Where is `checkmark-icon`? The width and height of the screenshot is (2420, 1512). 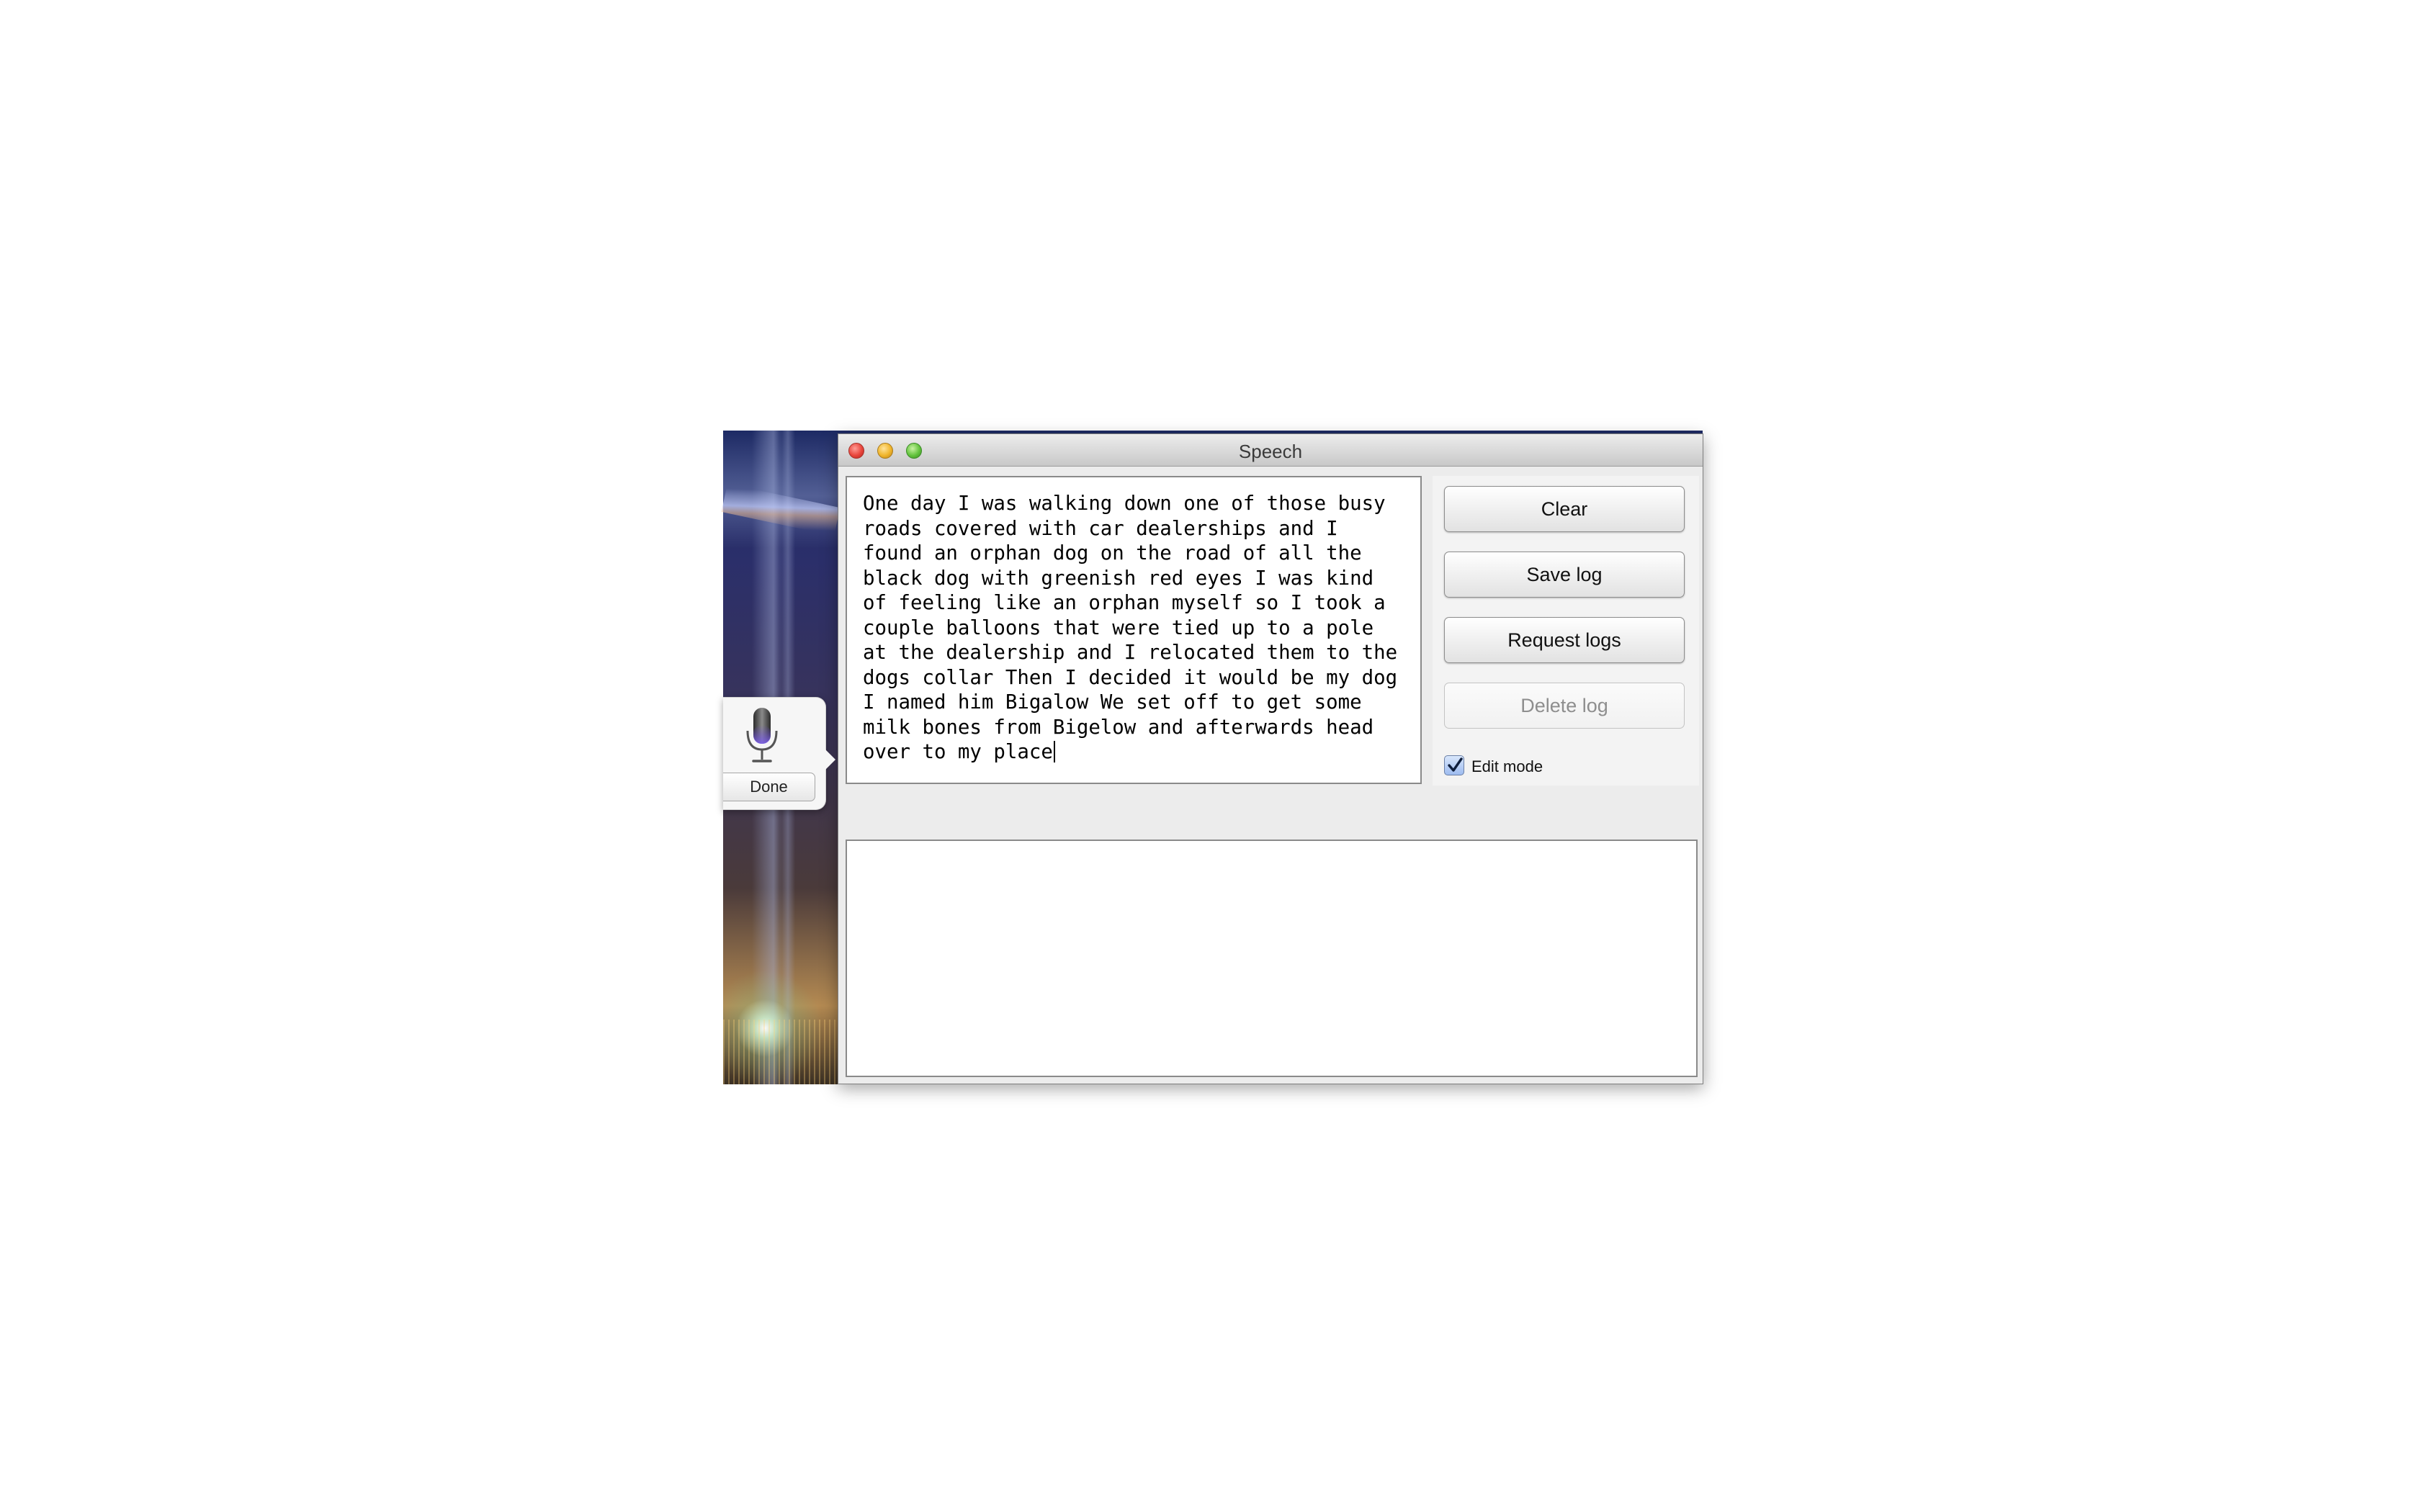
checkmark-icon is located at coordinates (1455, 764).